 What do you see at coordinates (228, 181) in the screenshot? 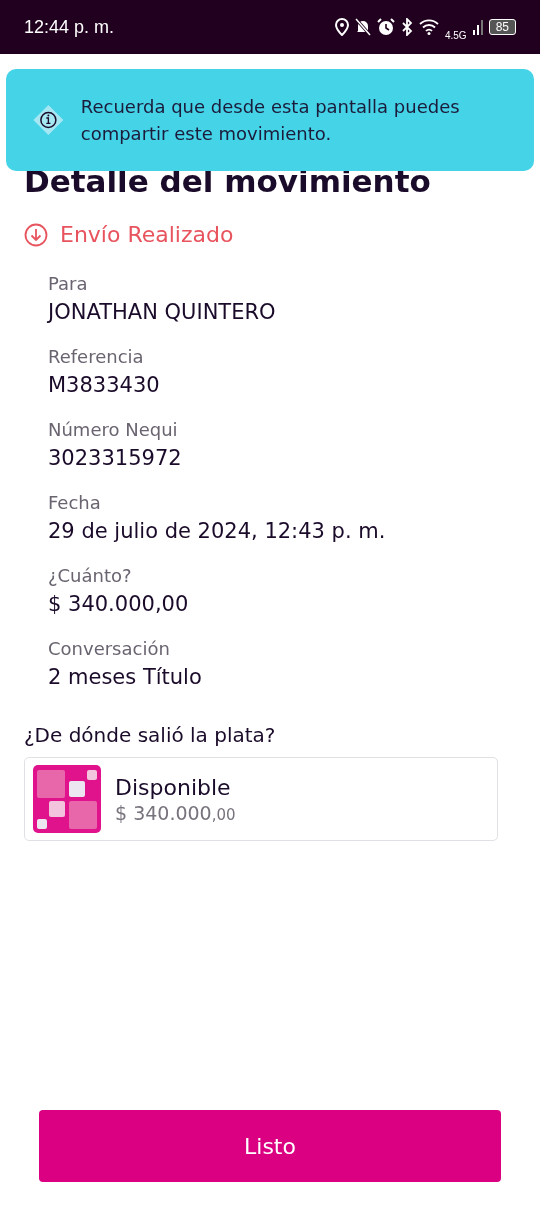
I see `page-title: Detalle del movimiento` at bounding box center [228, 181].